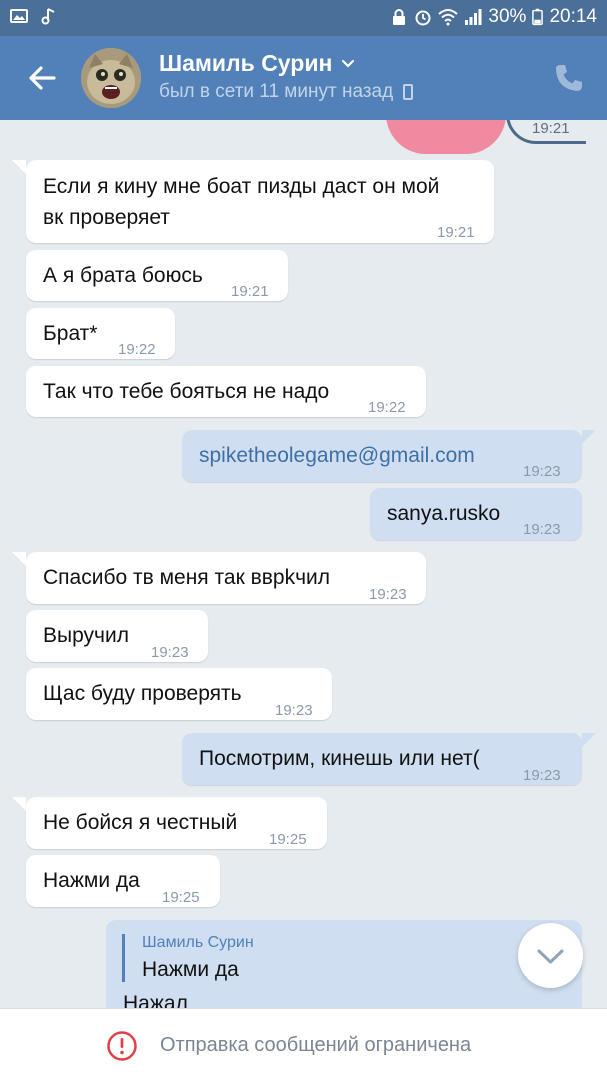 The width and height of the screenshot is (607, 1080). Describe the element at coordinates (569, 78) in the screenshot. I see `phone-icon` at that location.